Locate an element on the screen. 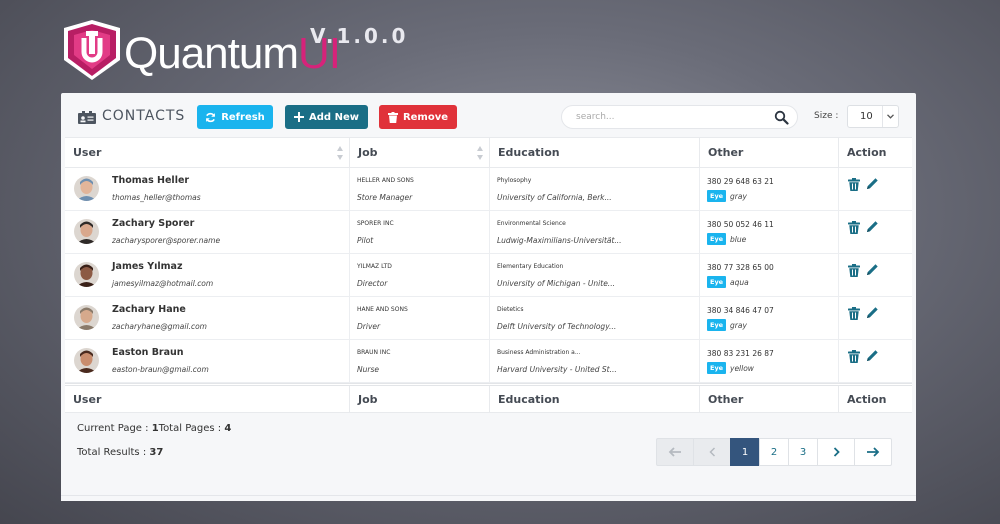 The image size is (1000, 524). prev-page-button is located at coordinates (712, 452).